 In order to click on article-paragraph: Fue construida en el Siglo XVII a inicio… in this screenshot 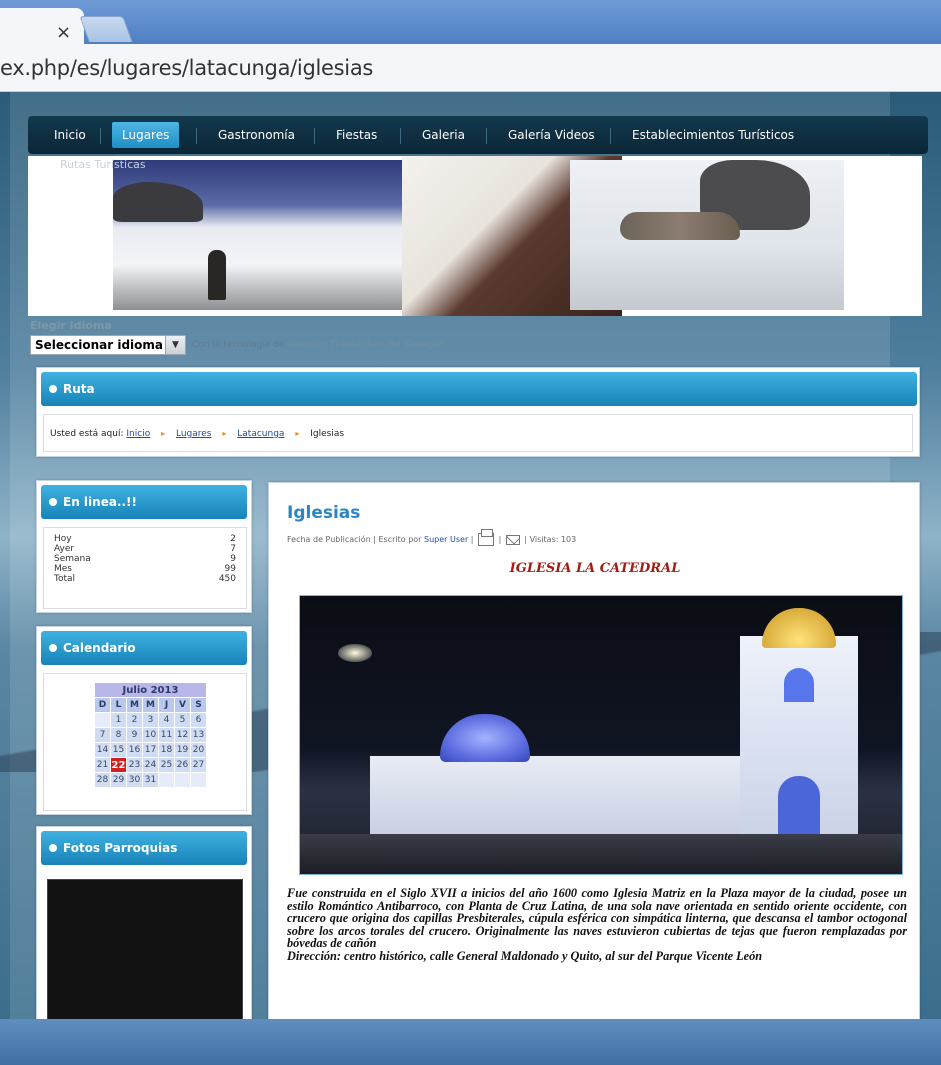, I will do `click(597, 918)`.